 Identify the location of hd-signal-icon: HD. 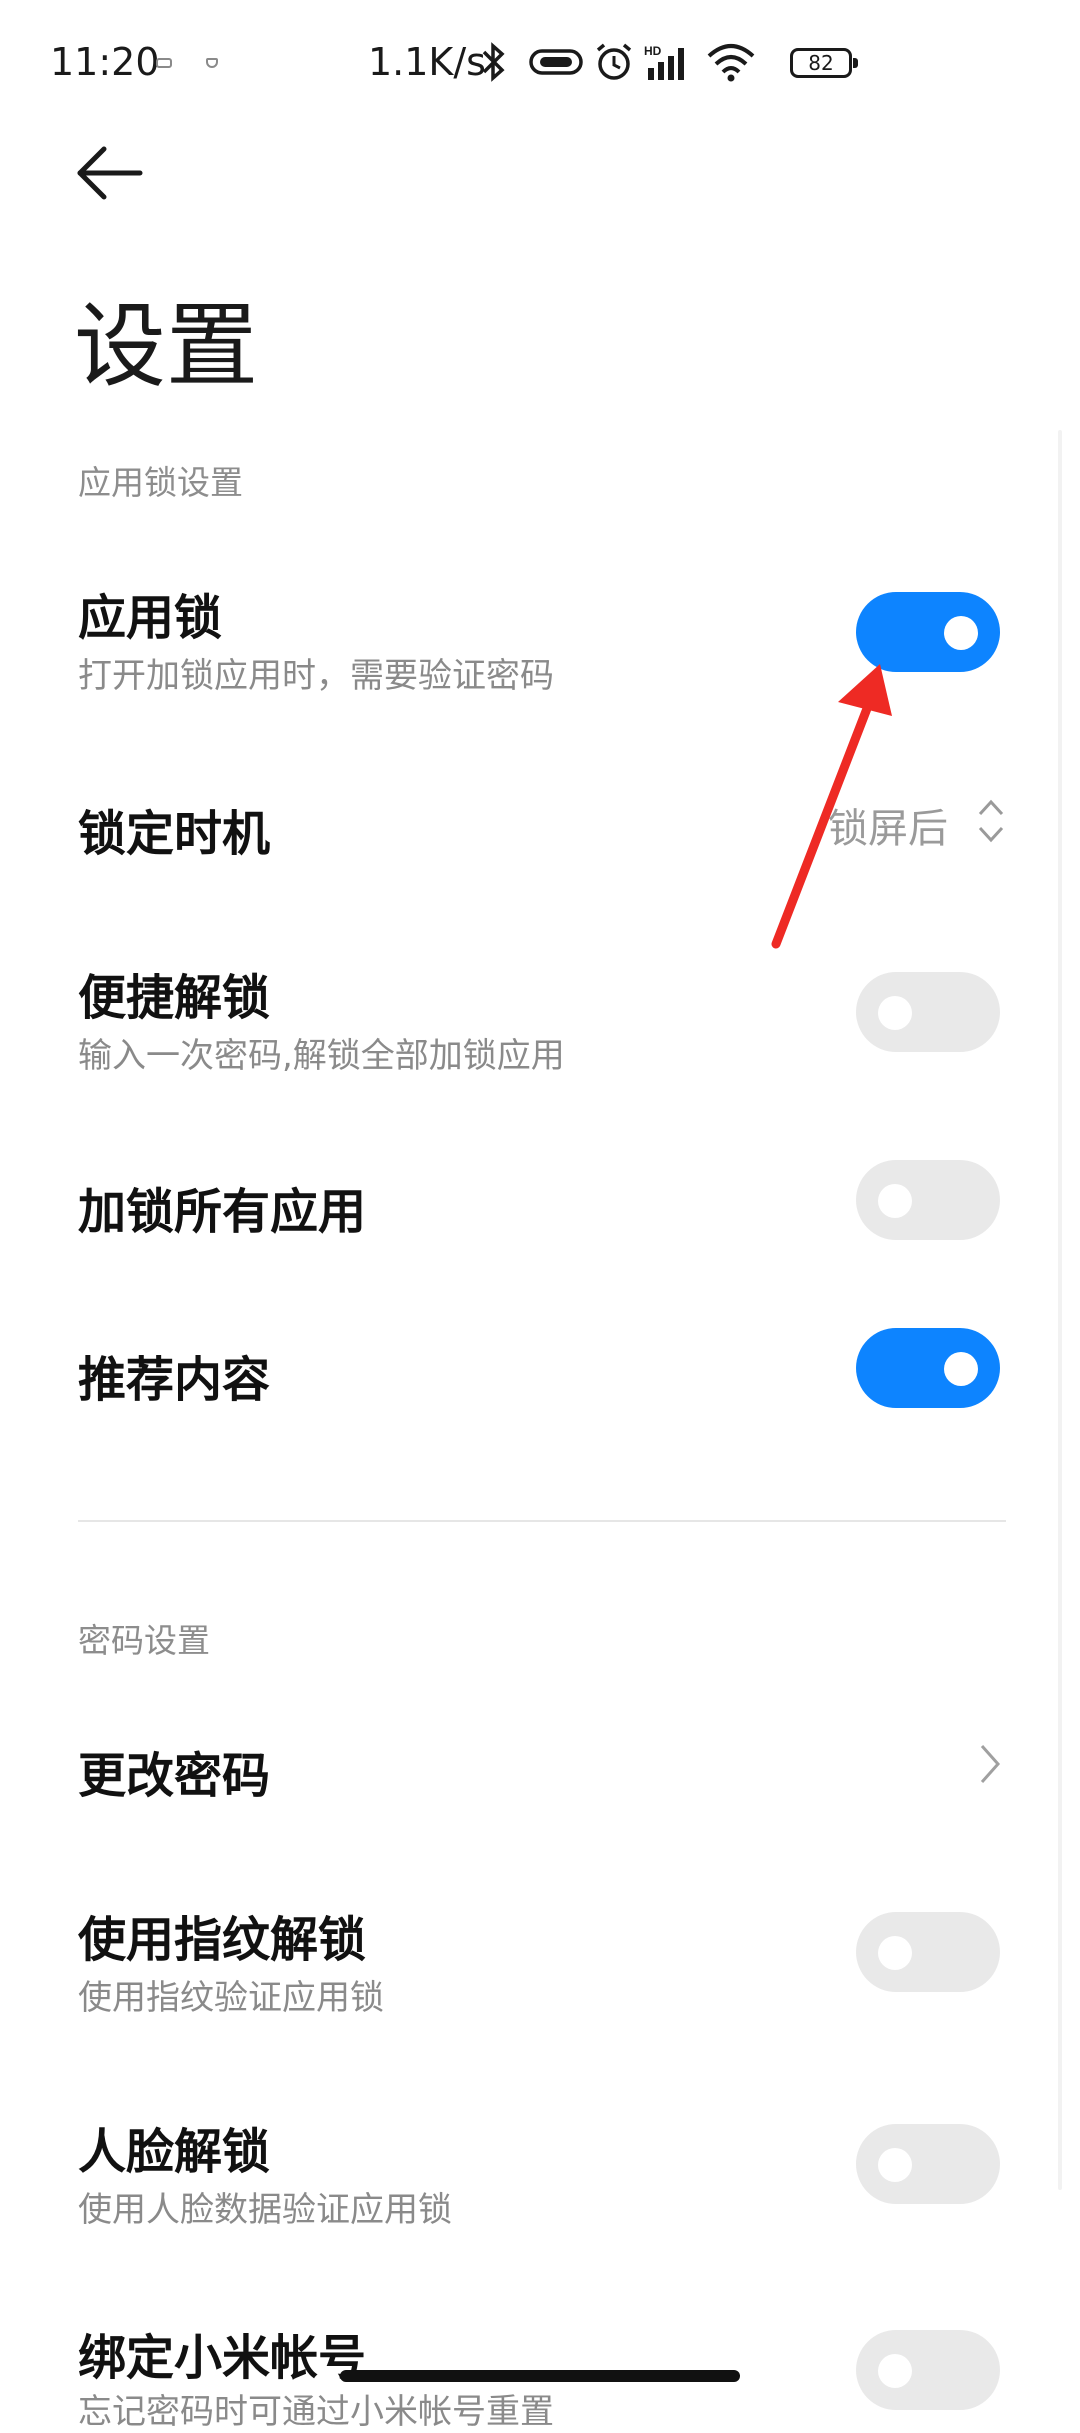
(664, 62).